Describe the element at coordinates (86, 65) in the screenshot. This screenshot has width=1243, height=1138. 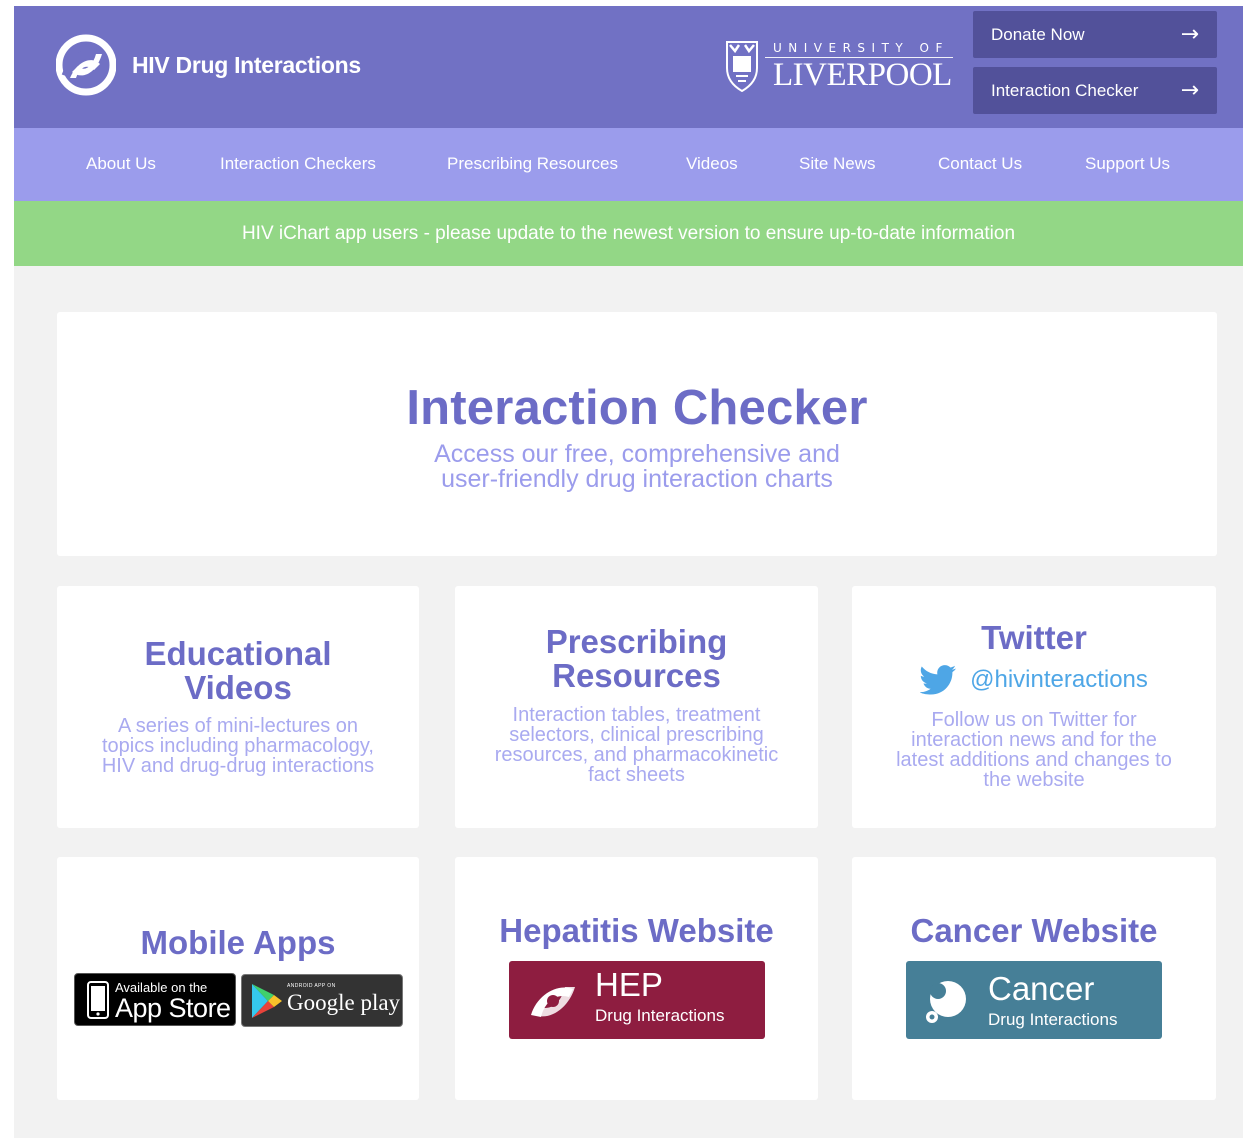
I see `hiv-logo-icon` at that location.